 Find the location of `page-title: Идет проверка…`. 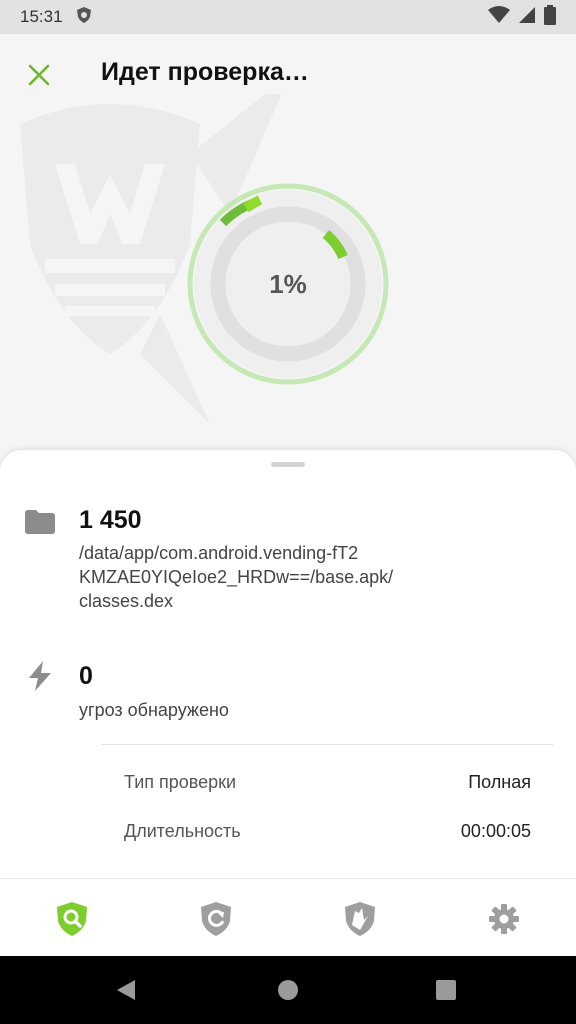

page-title: Идет проверка… is located at coordinates (205, 72).